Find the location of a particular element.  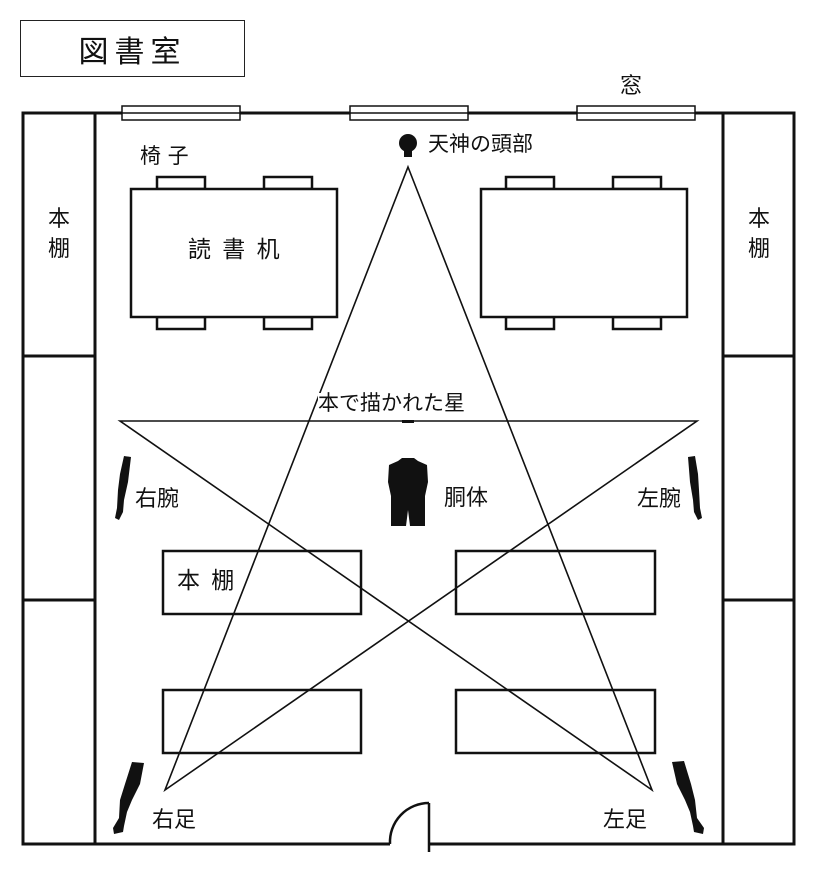

right-leg-label: 右足 is located at coordinates (174, 820).